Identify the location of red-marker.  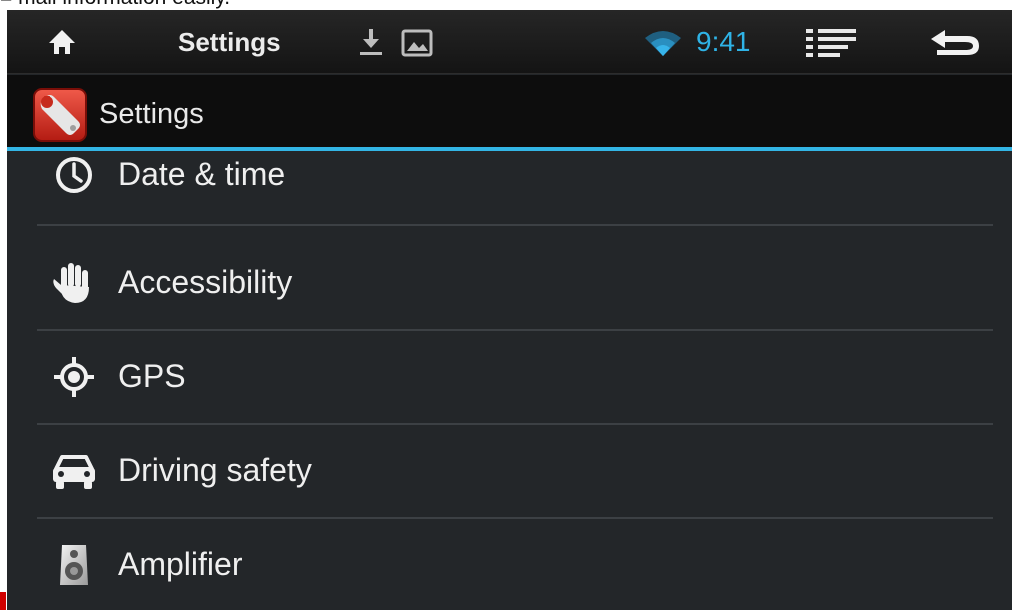
(3, 601).